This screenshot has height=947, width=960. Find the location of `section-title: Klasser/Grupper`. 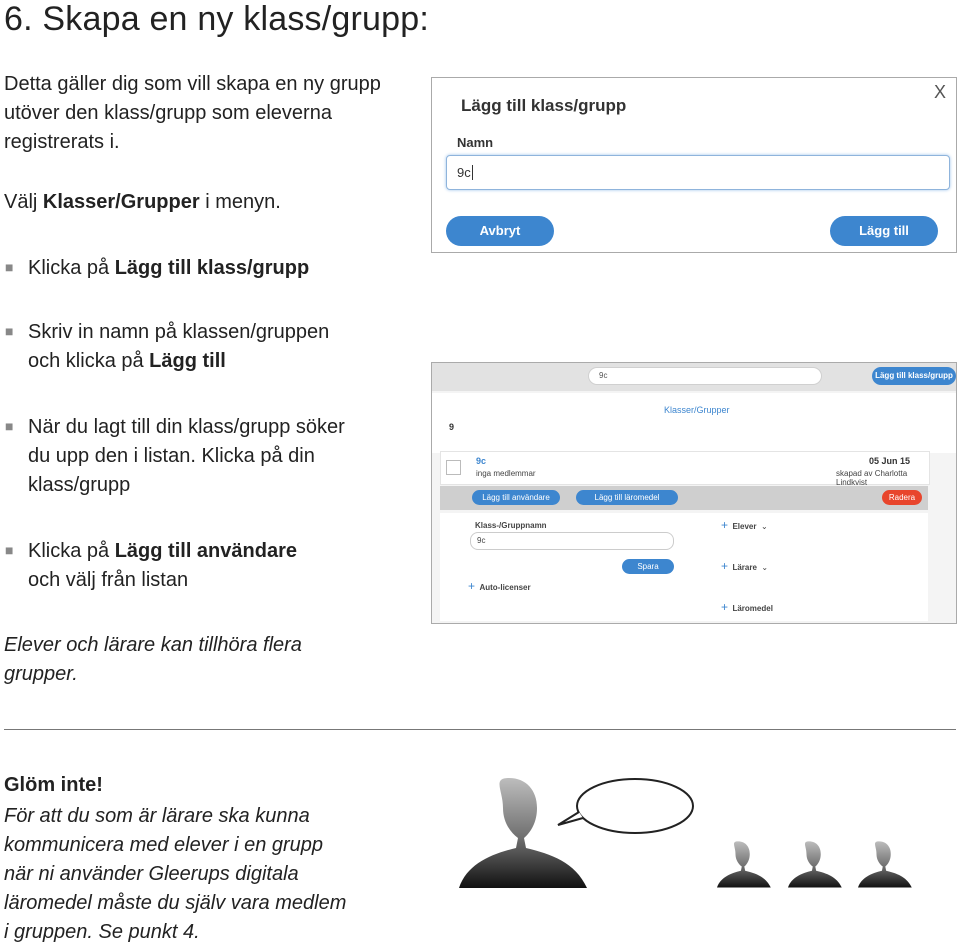

section-title: Klasser/Grupper is located at coordinates (697, 410).